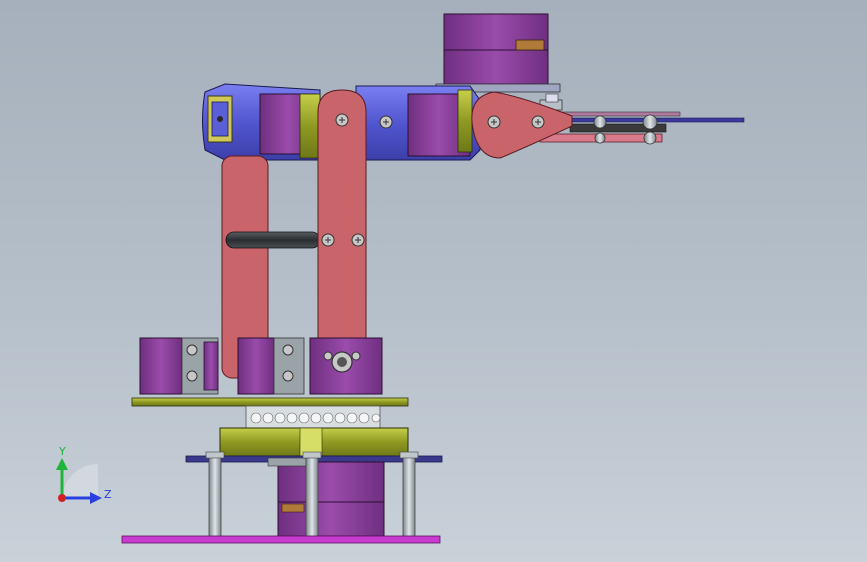 The width and height of the screenshot is (867, 562). Describe the element at coordinates (62, 498) in the screenshot. I see `origin-dot` at that location.